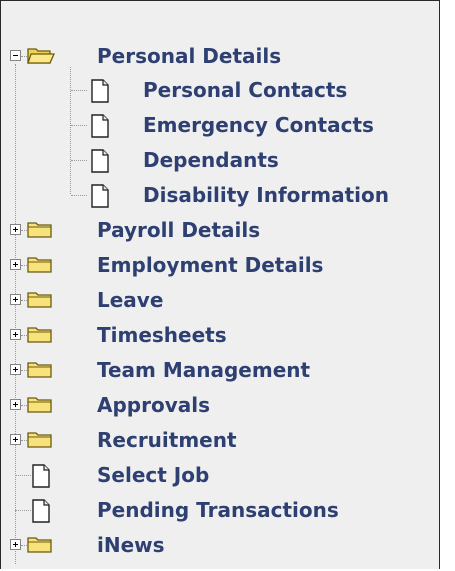 The image size is (455, 571). Describe the element at coordinates (224, 300) in the screenshot. I see `tree-item-leave: Leave` at that location.